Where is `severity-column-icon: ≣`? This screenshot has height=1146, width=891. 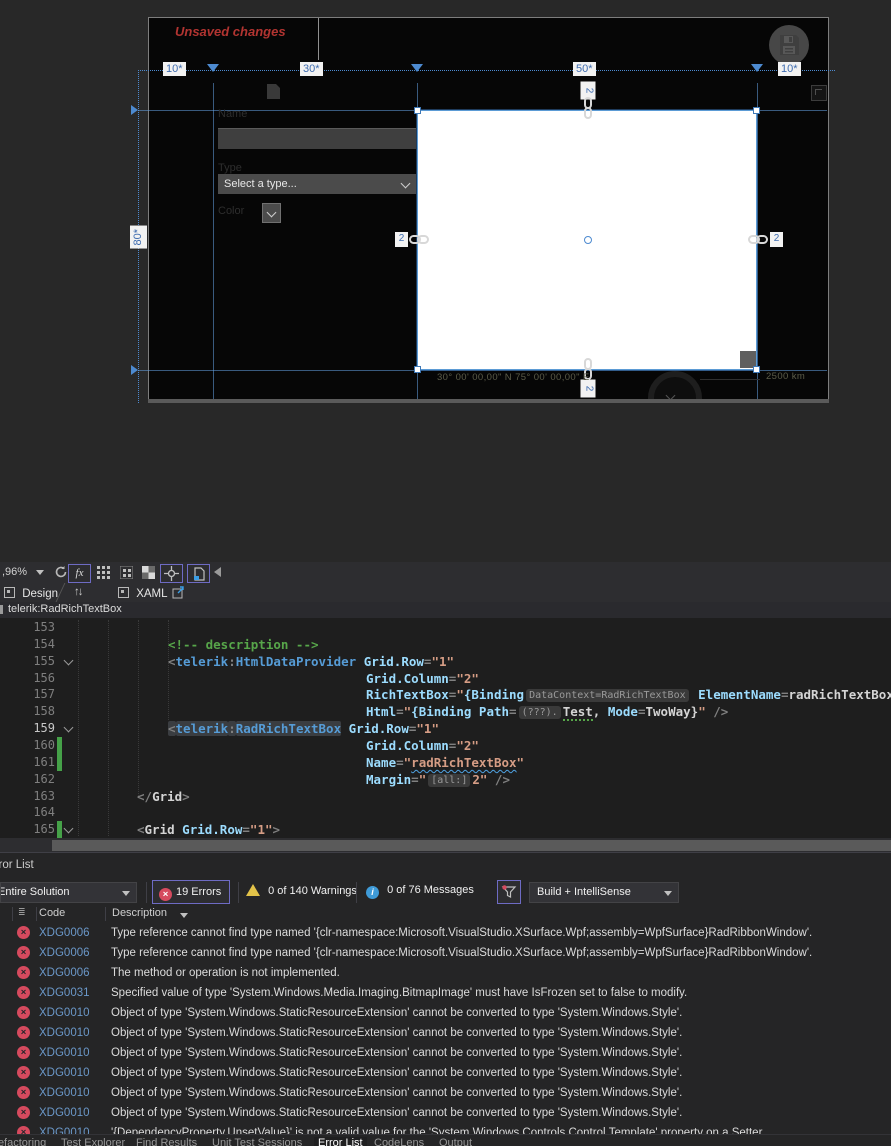
severity-column-icon: ≣ is located at coordinates (22, 912).